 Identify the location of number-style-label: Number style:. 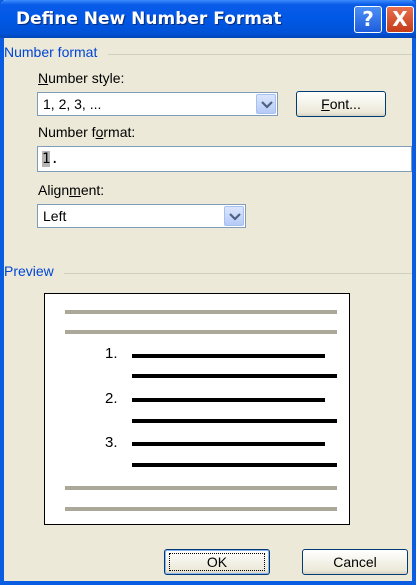
(81, 78).